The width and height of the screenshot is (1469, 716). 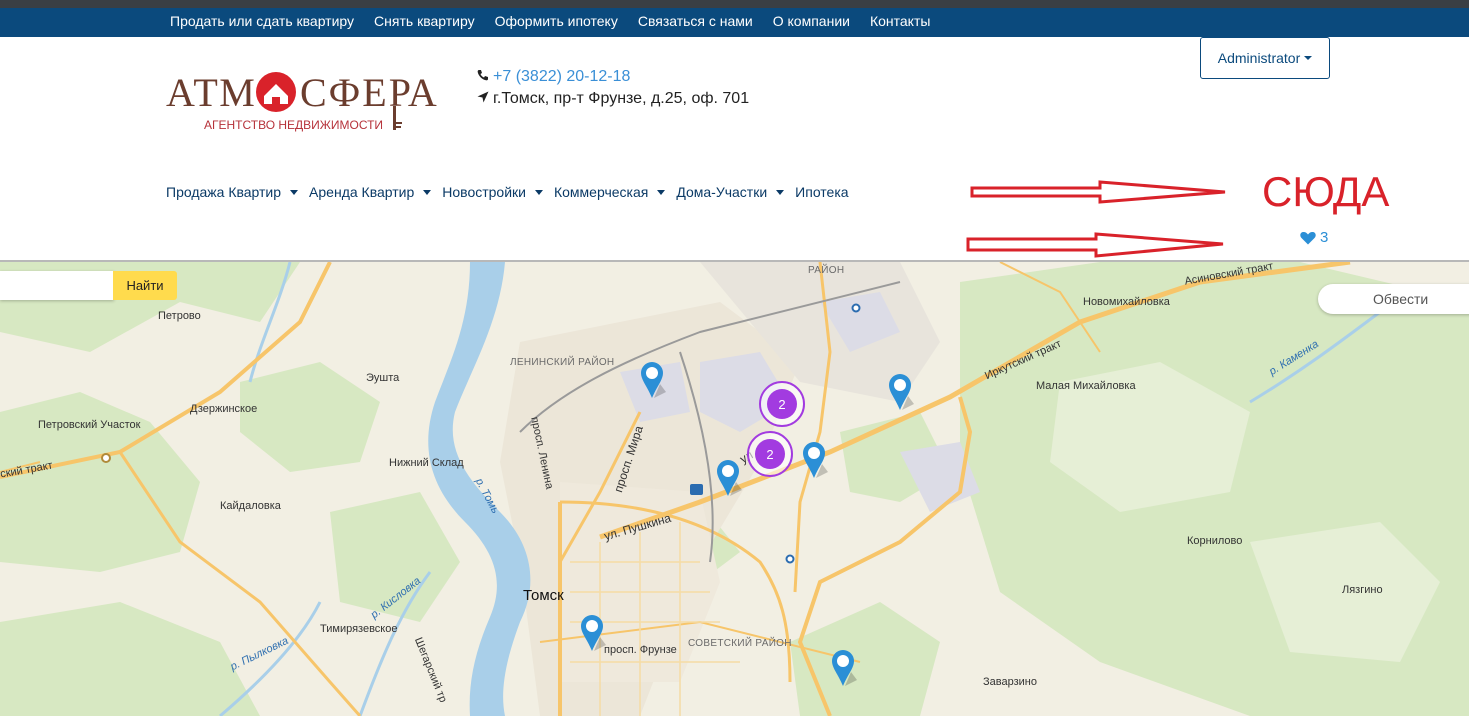 I want to click on topnav-mortgage-link: Оформить ипотеку, so click(x=556, y=21).